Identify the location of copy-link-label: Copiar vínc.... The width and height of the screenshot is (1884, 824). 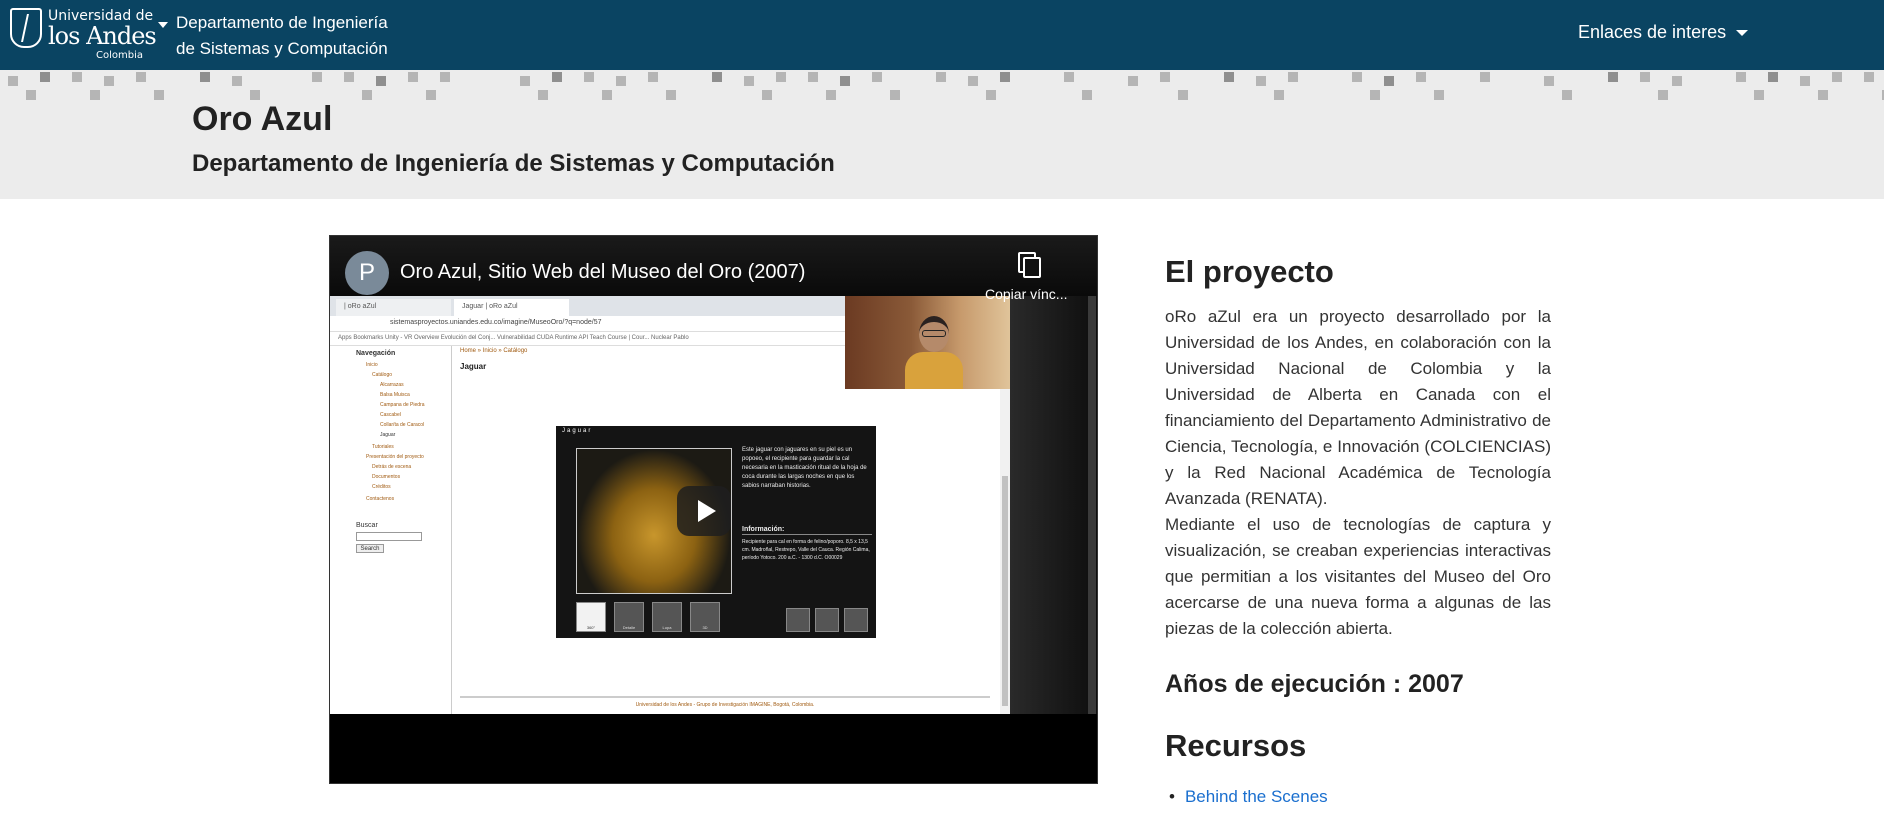
(1026, 294).